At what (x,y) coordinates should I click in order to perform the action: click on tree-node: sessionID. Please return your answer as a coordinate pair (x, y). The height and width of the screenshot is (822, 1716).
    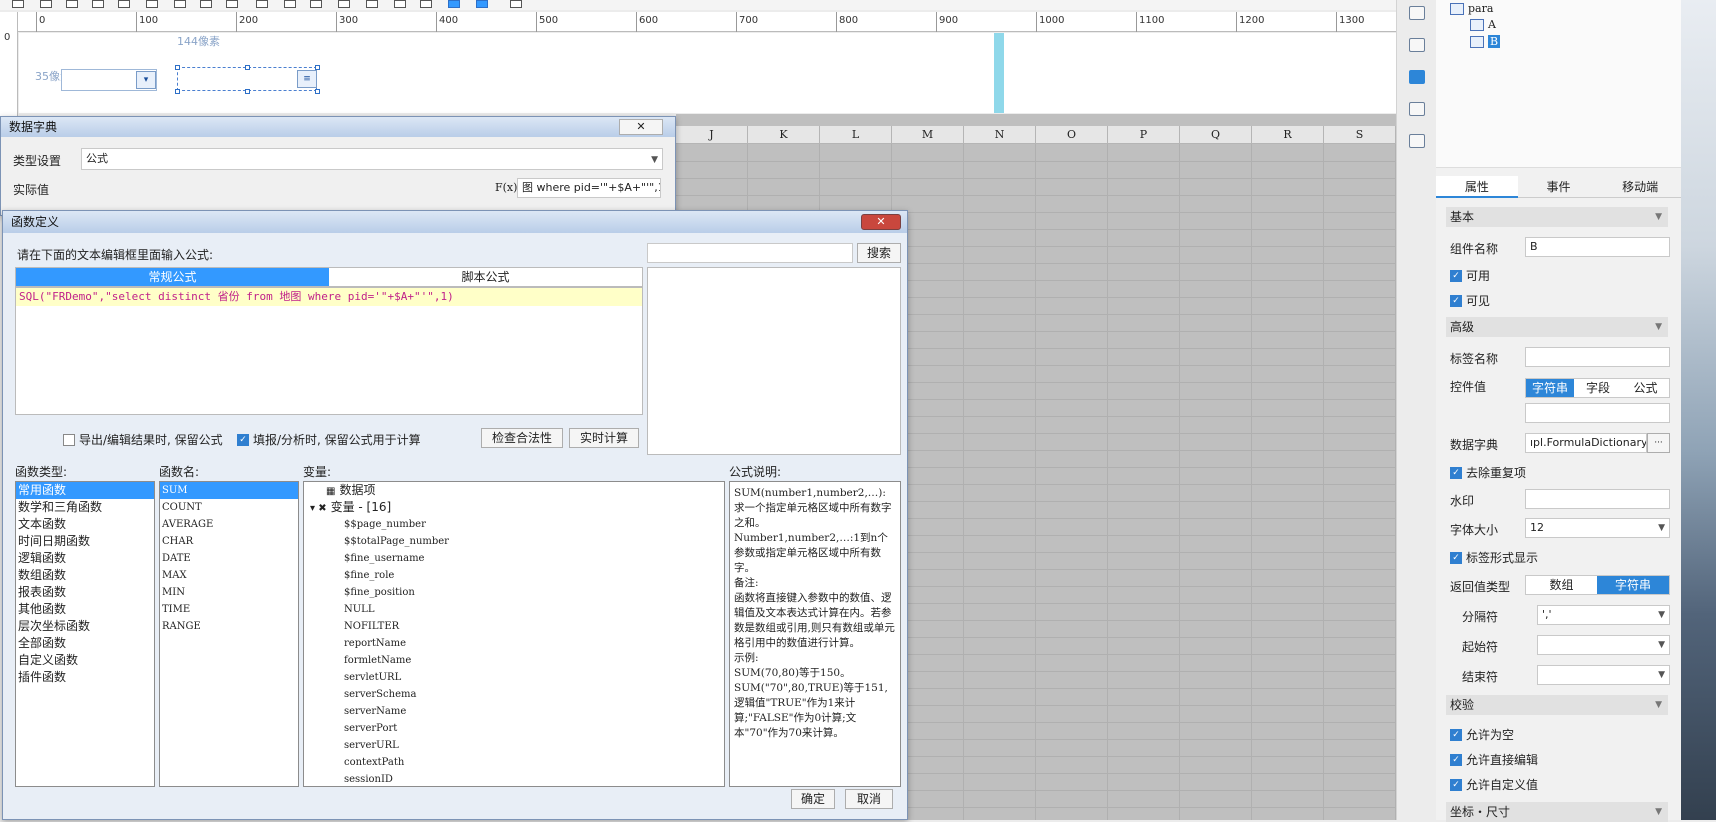
    Looking at the image, I should click on (514, 778).